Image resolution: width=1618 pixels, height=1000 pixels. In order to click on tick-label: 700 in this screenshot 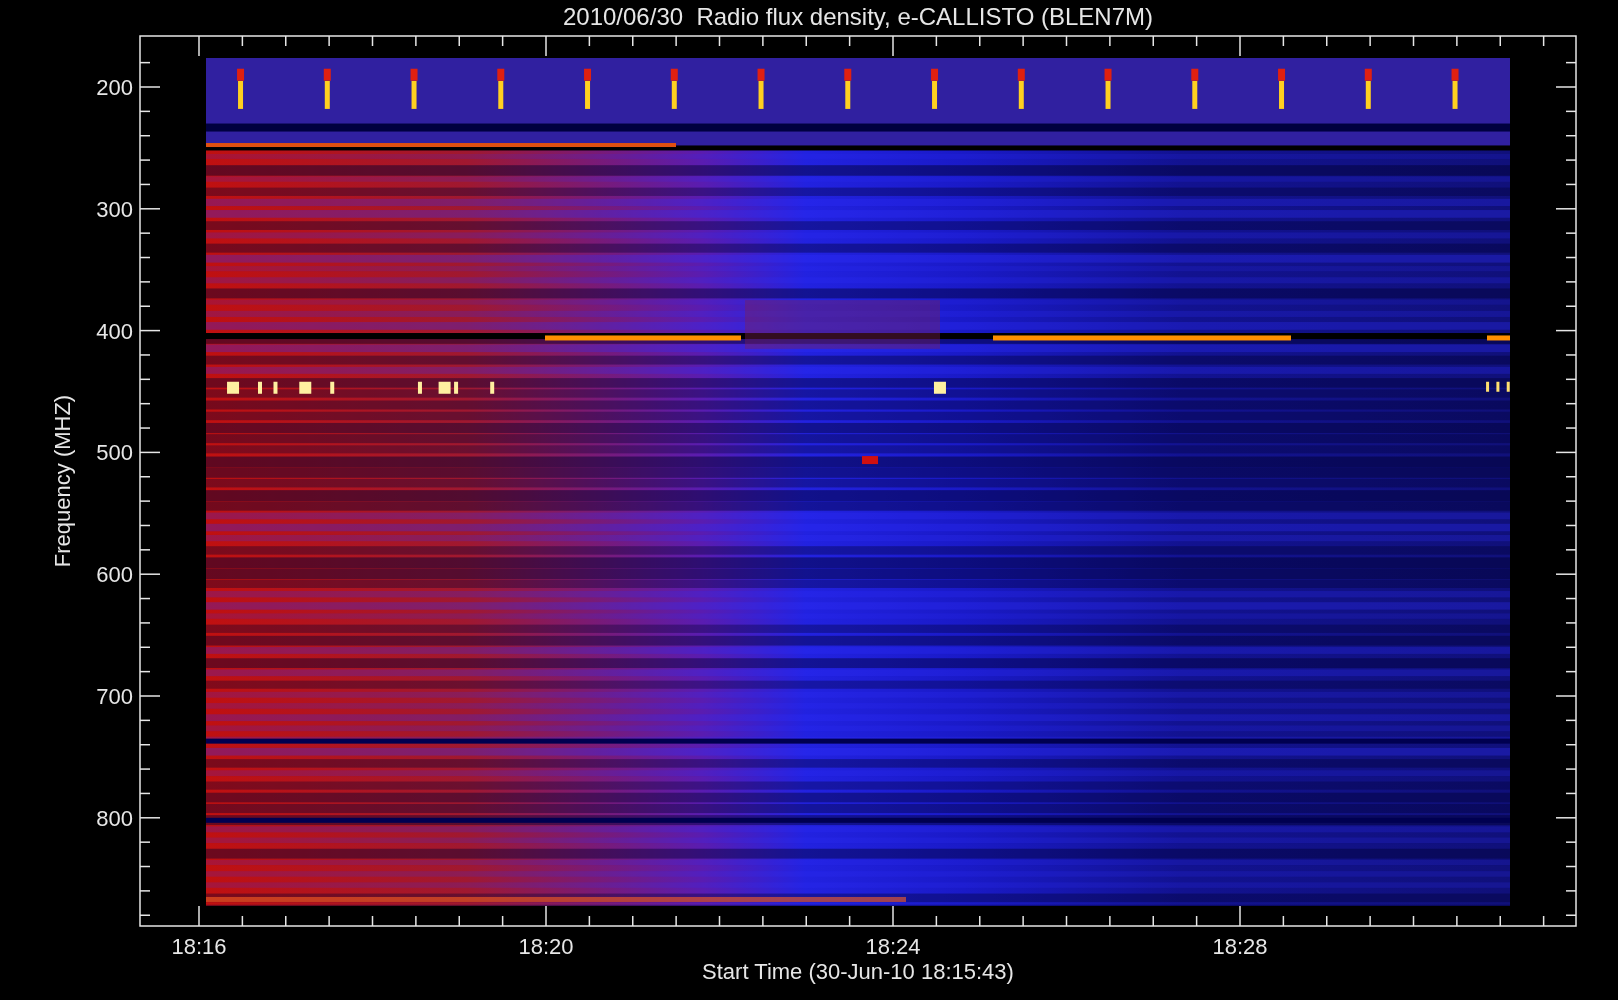, I will do `click(114, 696)`.